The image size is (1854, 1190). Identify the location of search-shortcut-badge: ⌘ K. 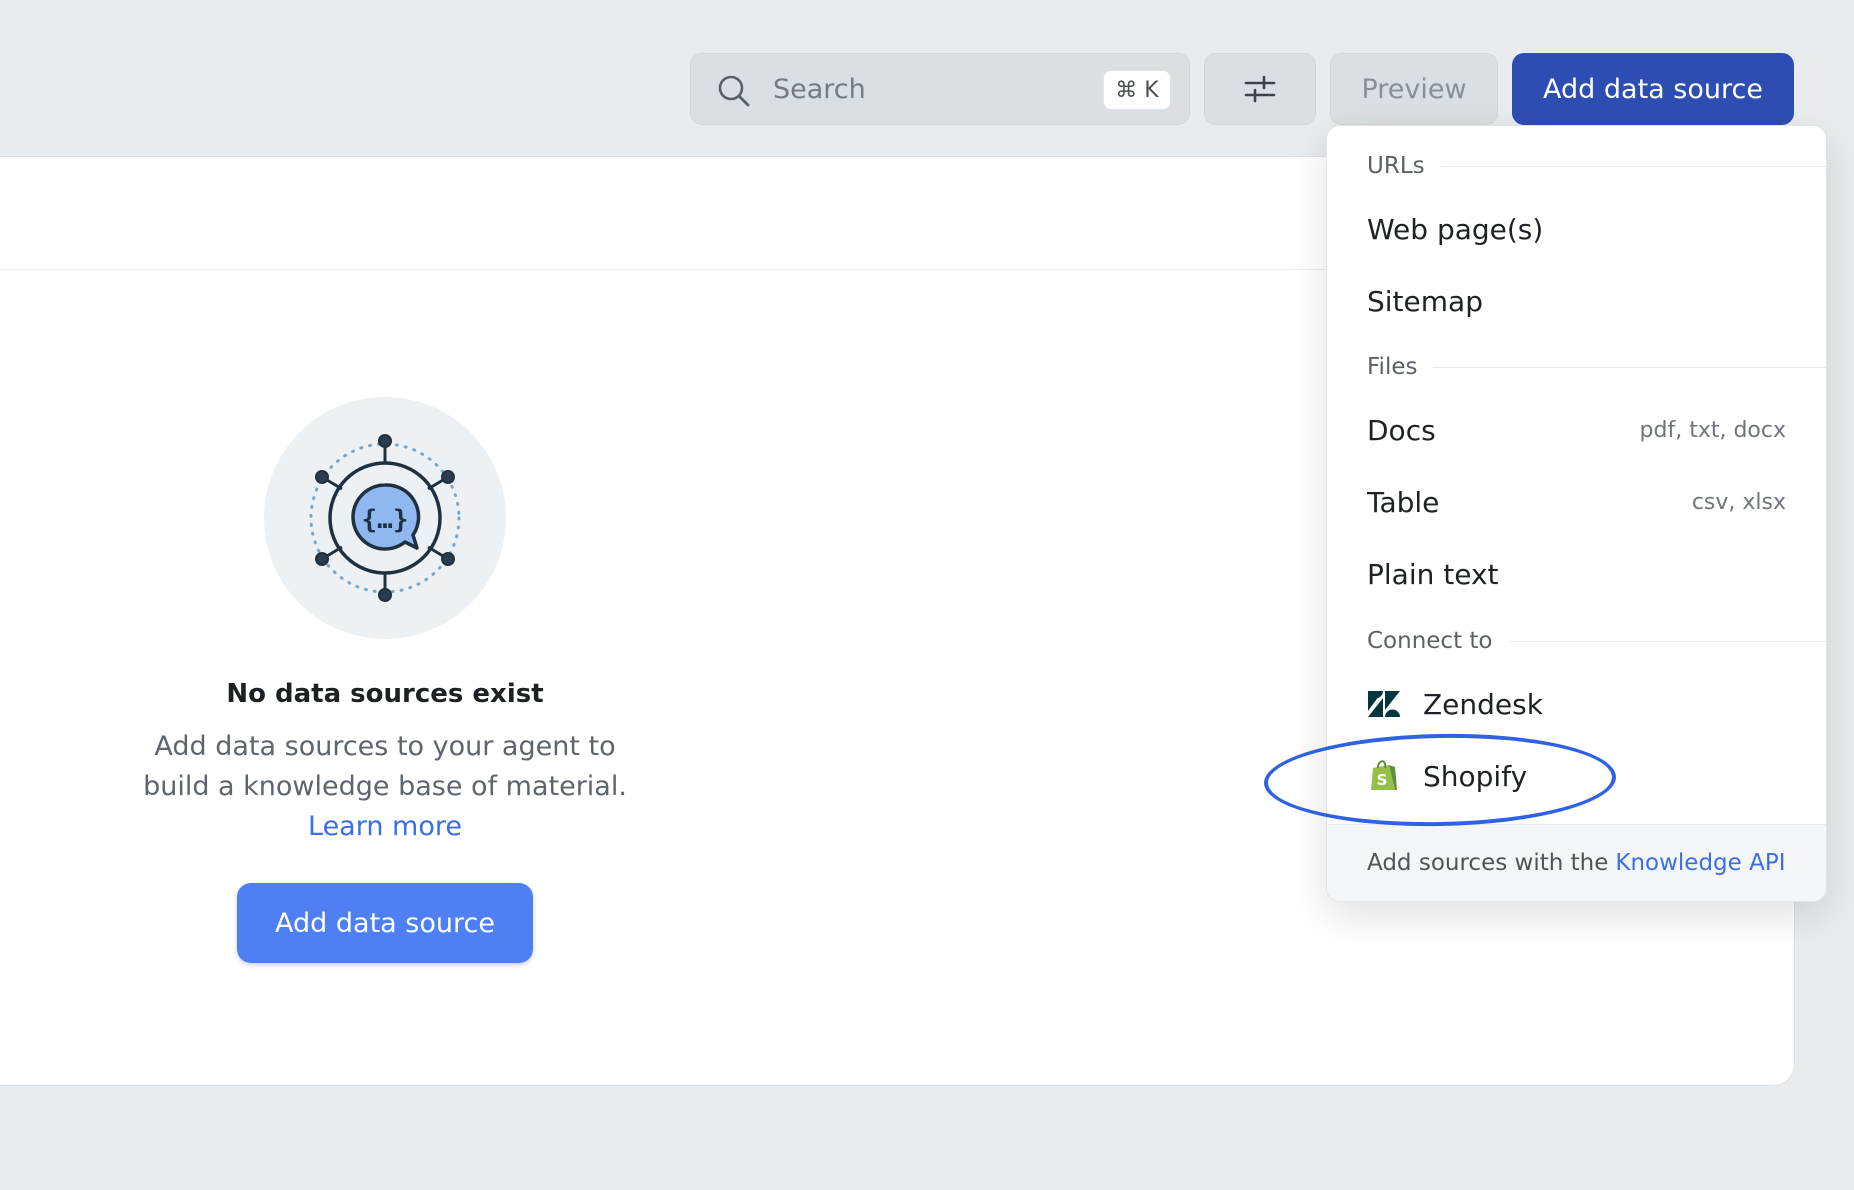
(1137, 90).